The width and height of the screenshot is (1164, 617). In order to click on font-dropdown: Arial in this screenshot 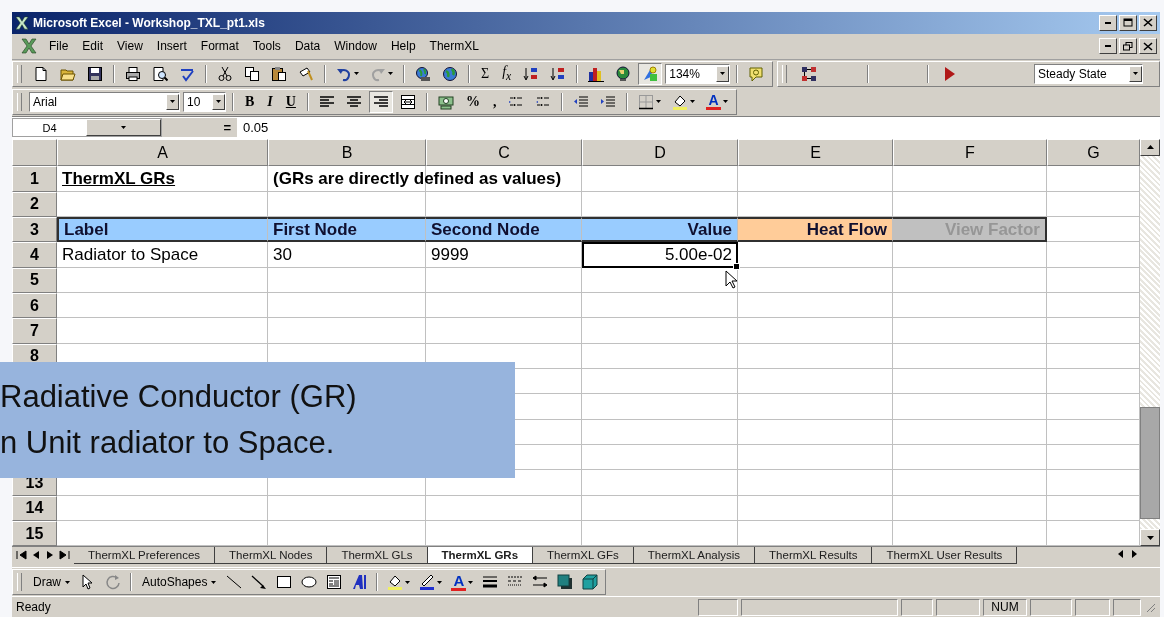, I will do `click(104, 101)`.